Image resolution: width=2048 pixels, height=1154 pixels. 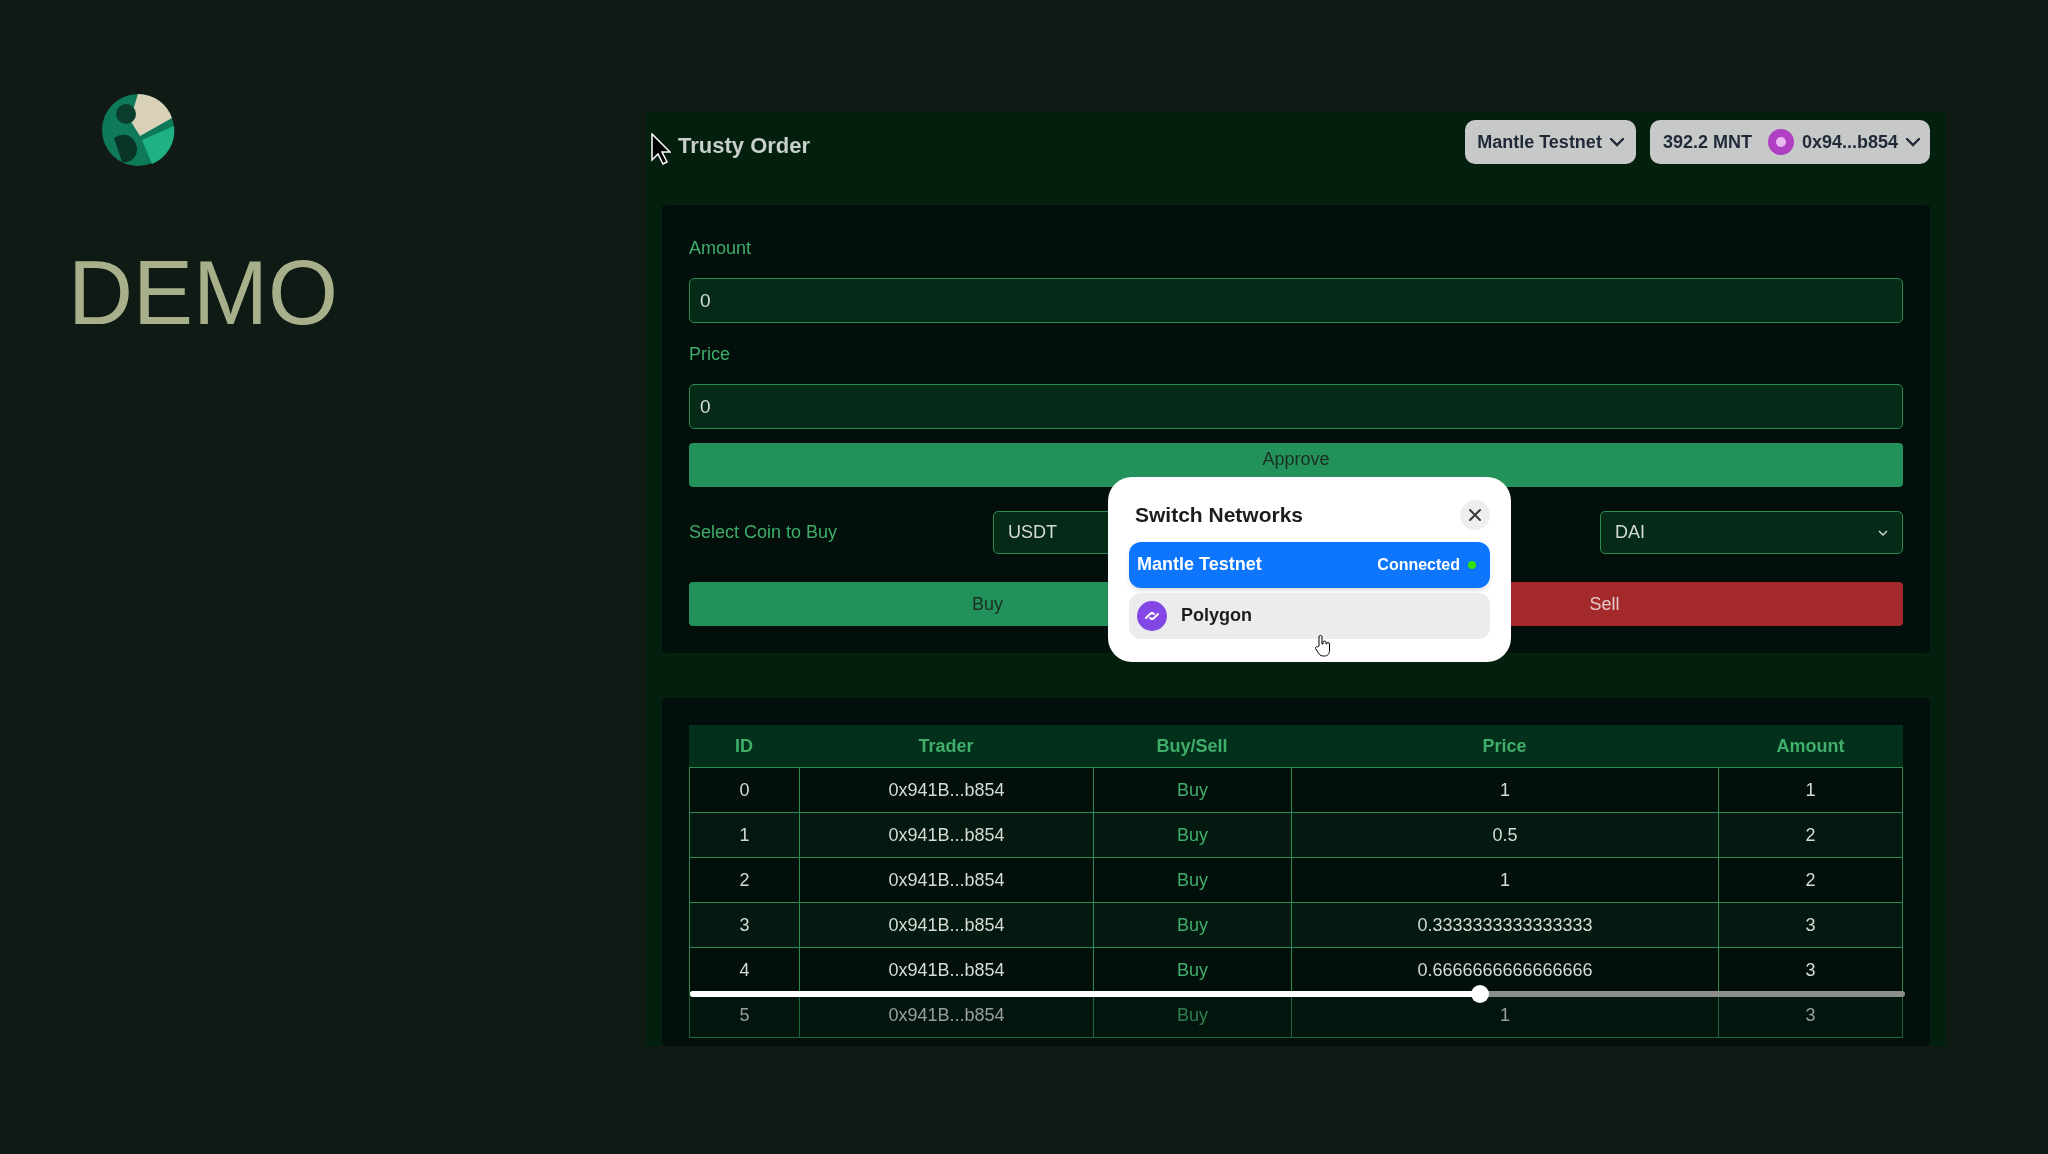 I want to click on avatar-icon, so click(x=1780, y=142).